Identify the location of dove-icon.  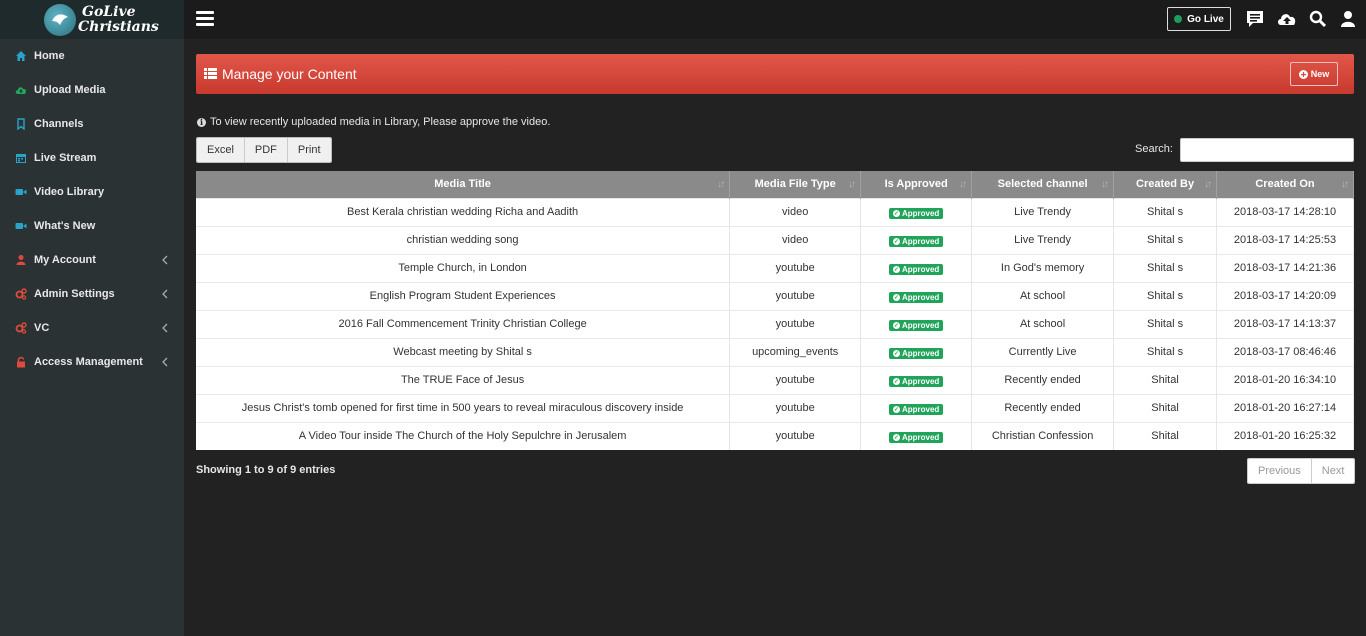
(60, 20).